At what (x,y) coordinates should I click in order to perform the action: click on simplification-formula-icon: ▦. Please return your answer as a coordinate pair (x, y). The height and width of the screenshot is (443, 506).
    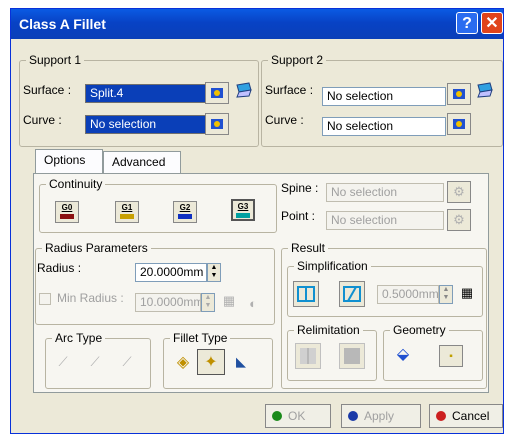
    Looking at the image, I should click on (467, 293).